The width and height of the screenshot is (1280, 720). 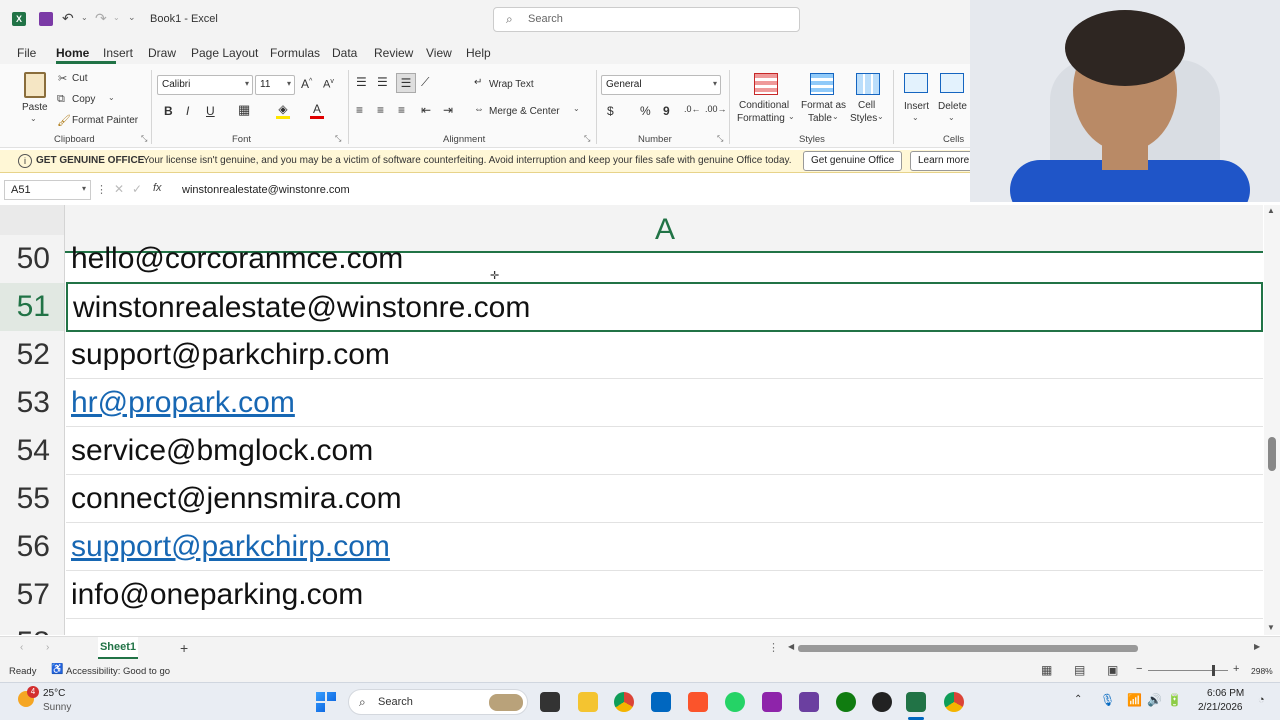 I want to click on font-name-select: Calibri ▾, so click(x=205, y=85).